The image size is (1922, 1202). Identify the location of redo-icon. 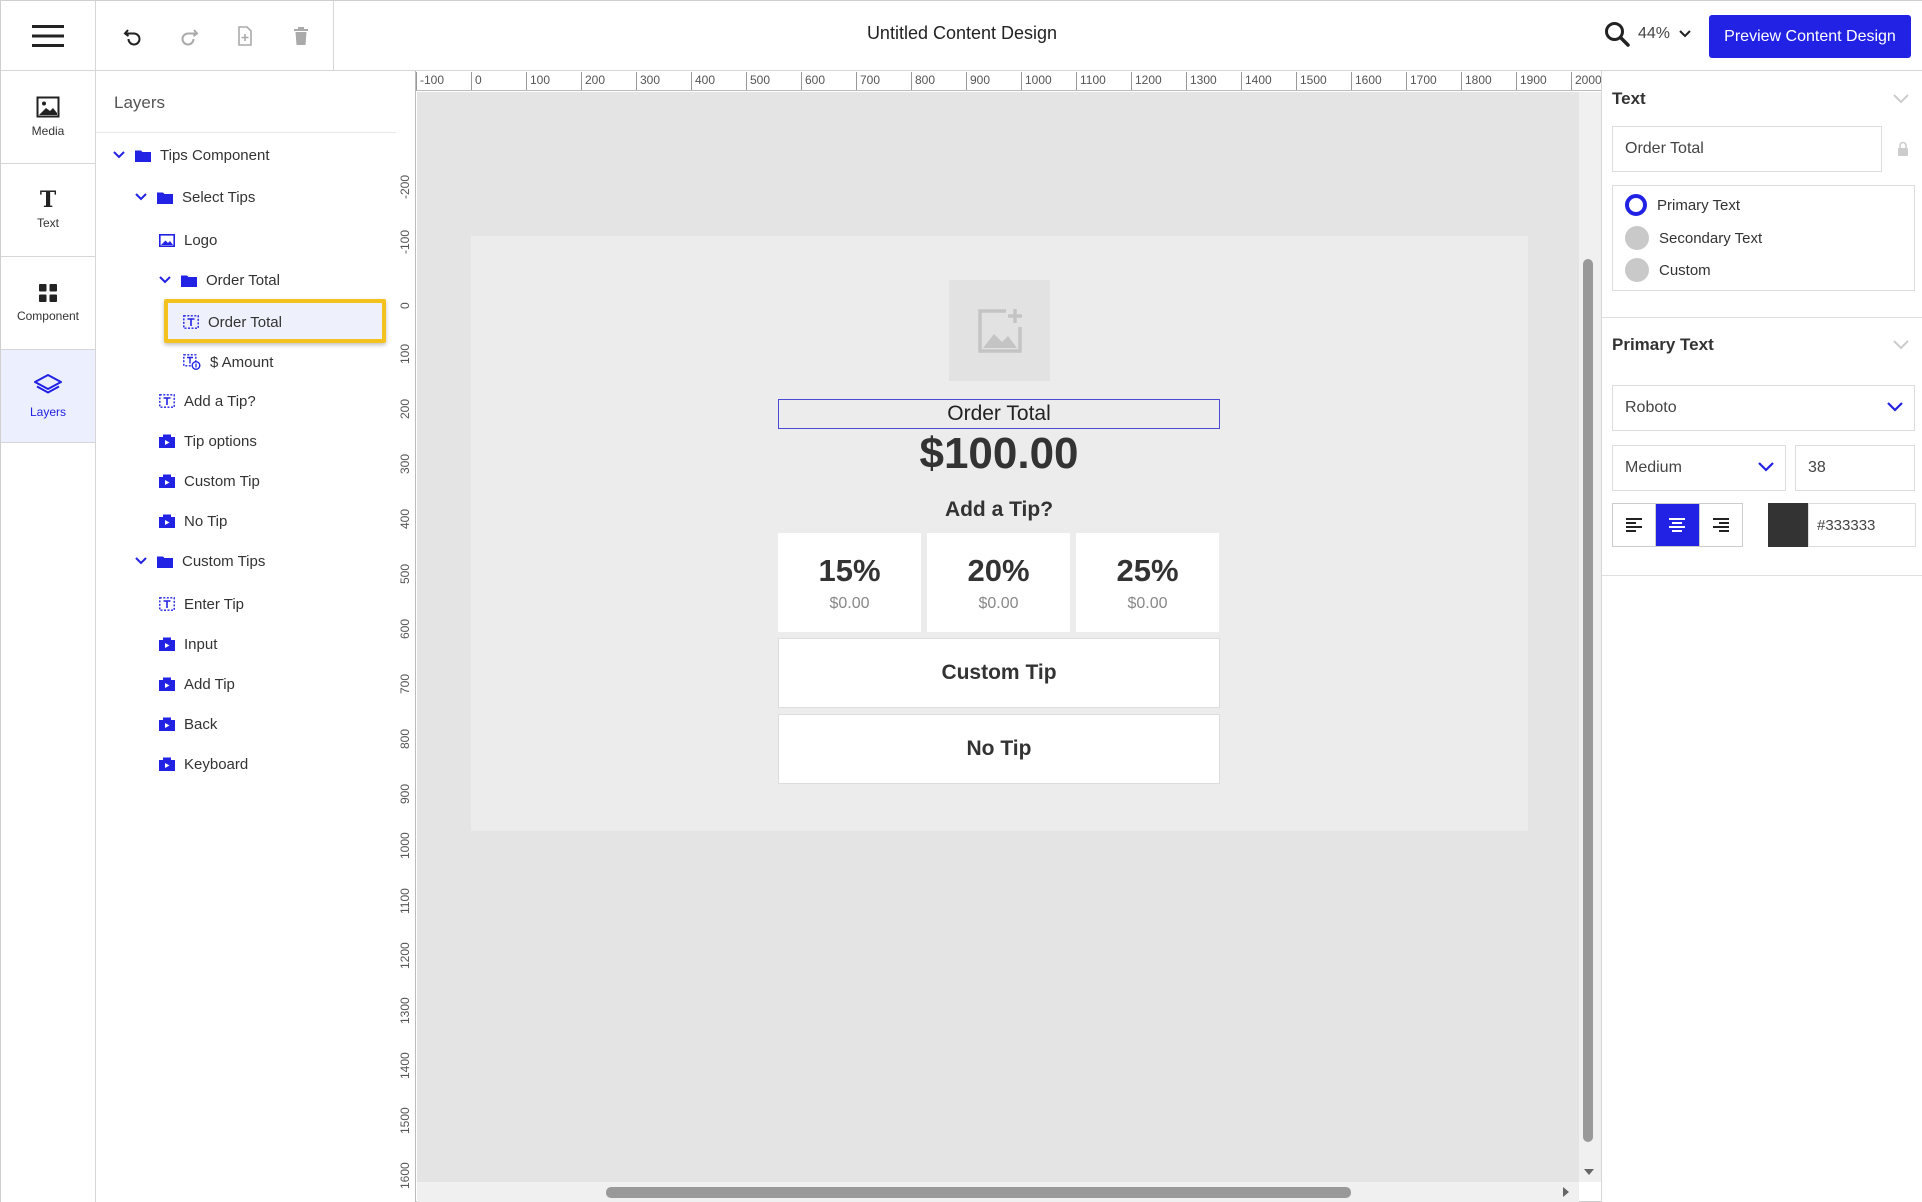
(190, 37).